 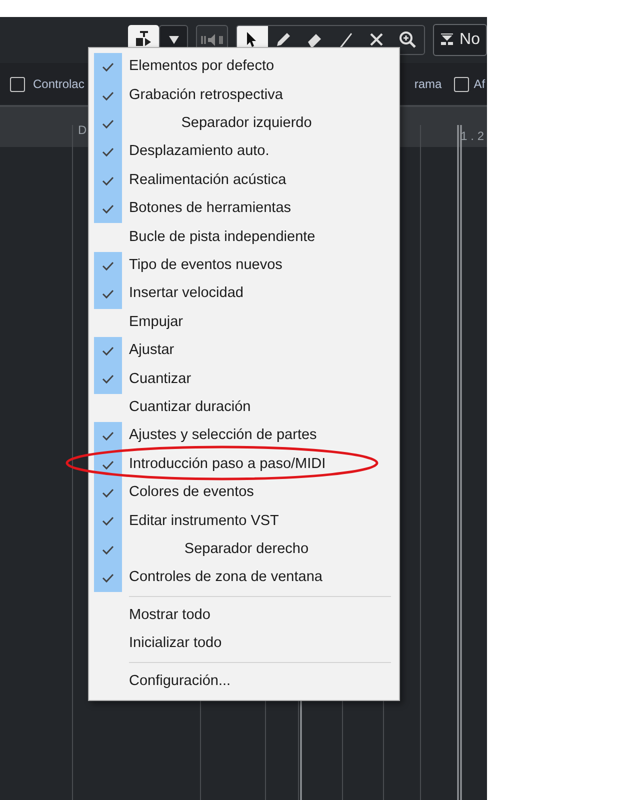 What do you see at coordinates (244, 237) in the screenshot?
I see `menu-item: Bucle de pista independiente` at bounding box center [244, 237].